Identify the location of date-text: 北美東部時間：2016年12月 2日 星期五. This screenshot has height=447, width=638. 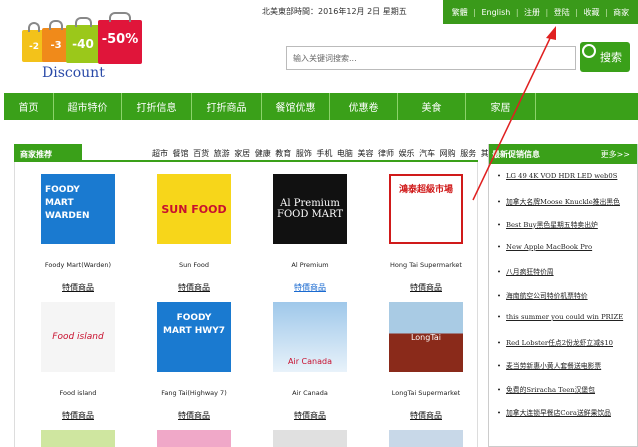
(334, 11).